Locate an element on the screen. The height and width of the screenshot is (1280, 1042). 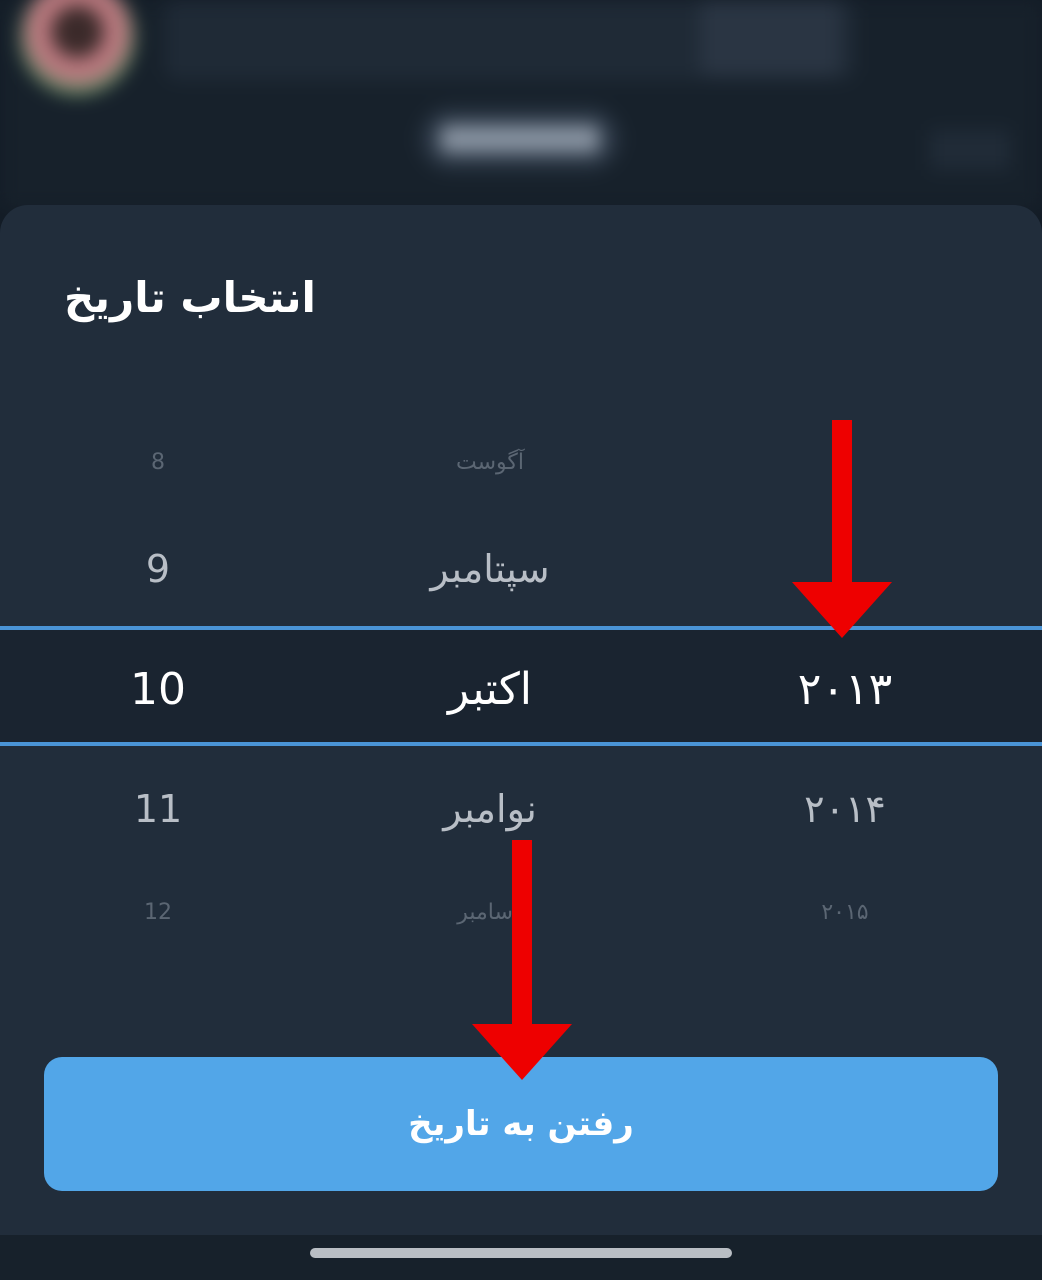
month-option: سپتامبر is located at coordinates (490, 569).